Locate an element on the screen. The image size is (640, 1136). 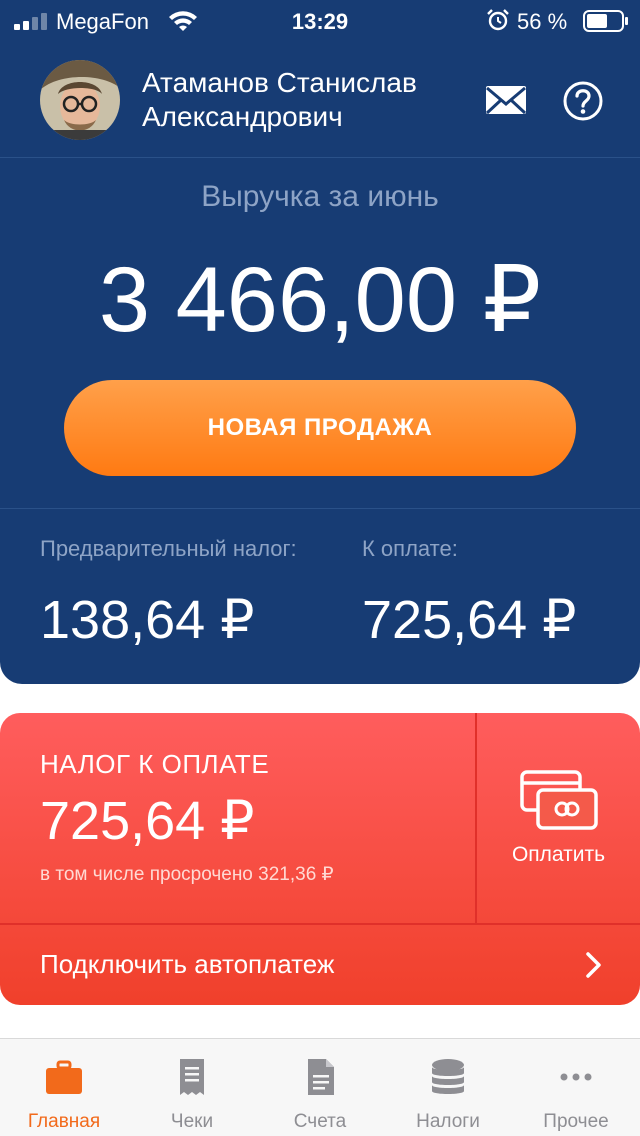
tab-label-invoices: Счета is located at coordinates (320, 1121).